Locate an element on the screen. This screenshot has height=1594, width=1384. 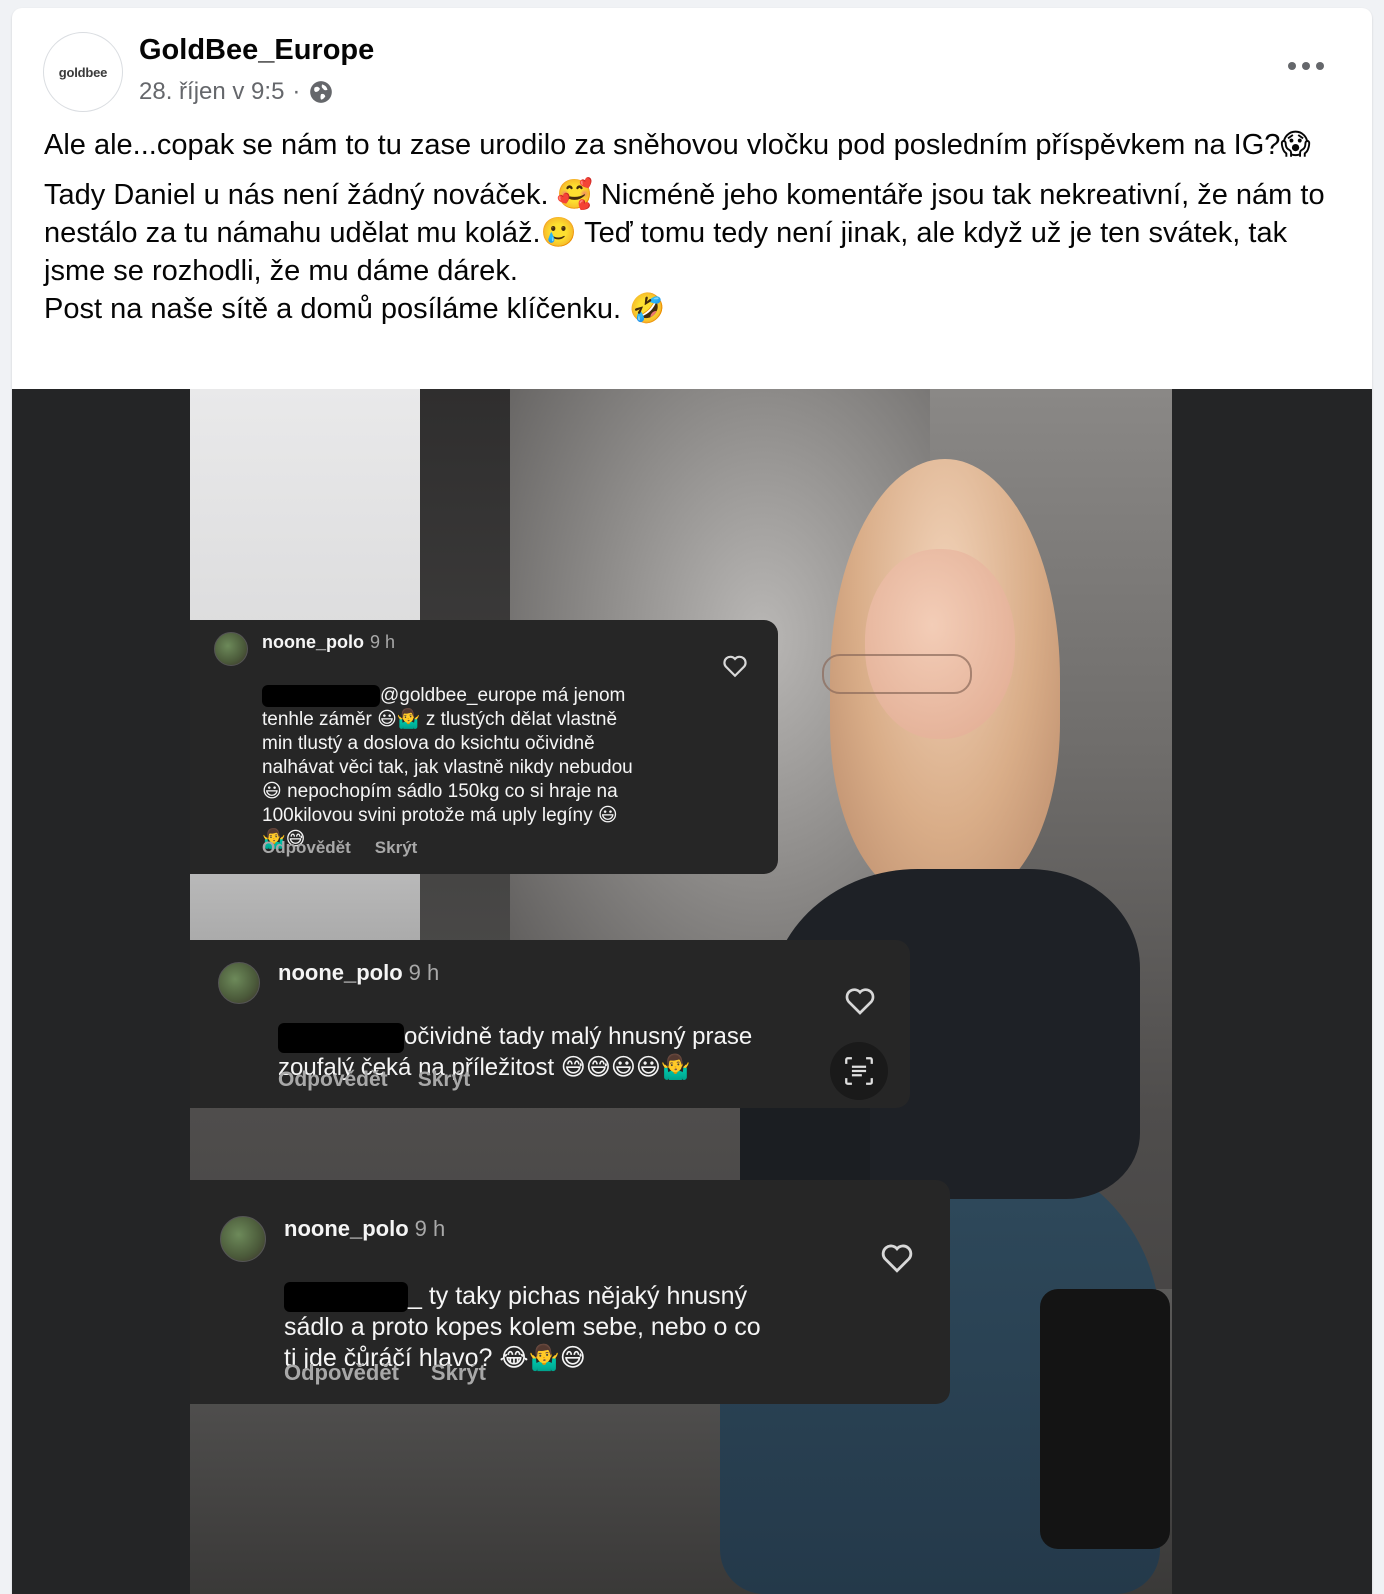
post-meta: 28. říjen v 9:5 · is located at coordinates (236, 92).